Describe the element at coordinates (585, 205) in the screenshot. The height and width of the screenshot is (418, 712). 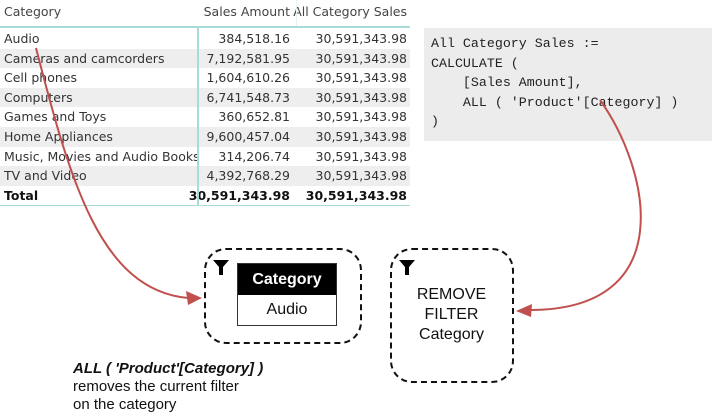
I see `arrow-code-to-remove` at that location.